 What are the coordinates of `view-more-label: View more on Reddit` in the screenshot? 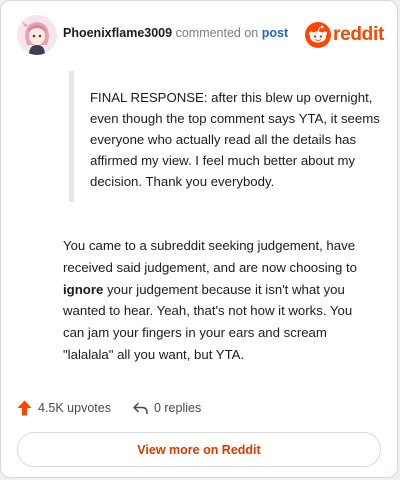 It's located at (199, 449).